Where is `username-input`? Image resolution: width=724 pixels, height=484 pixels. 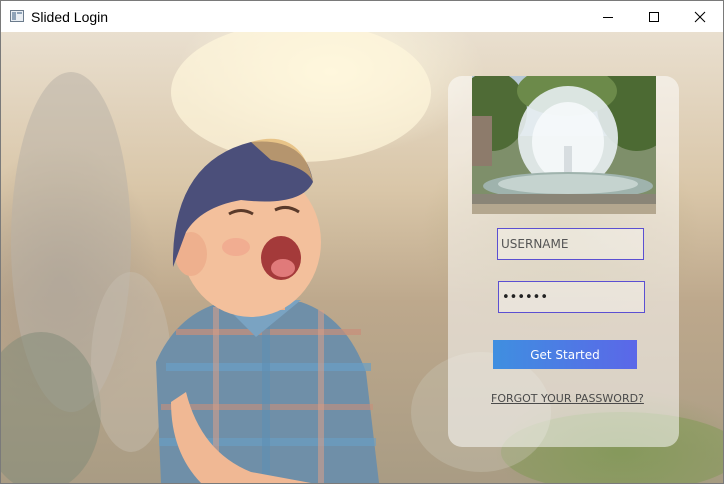
username-input is located at coordinates (570, 244).